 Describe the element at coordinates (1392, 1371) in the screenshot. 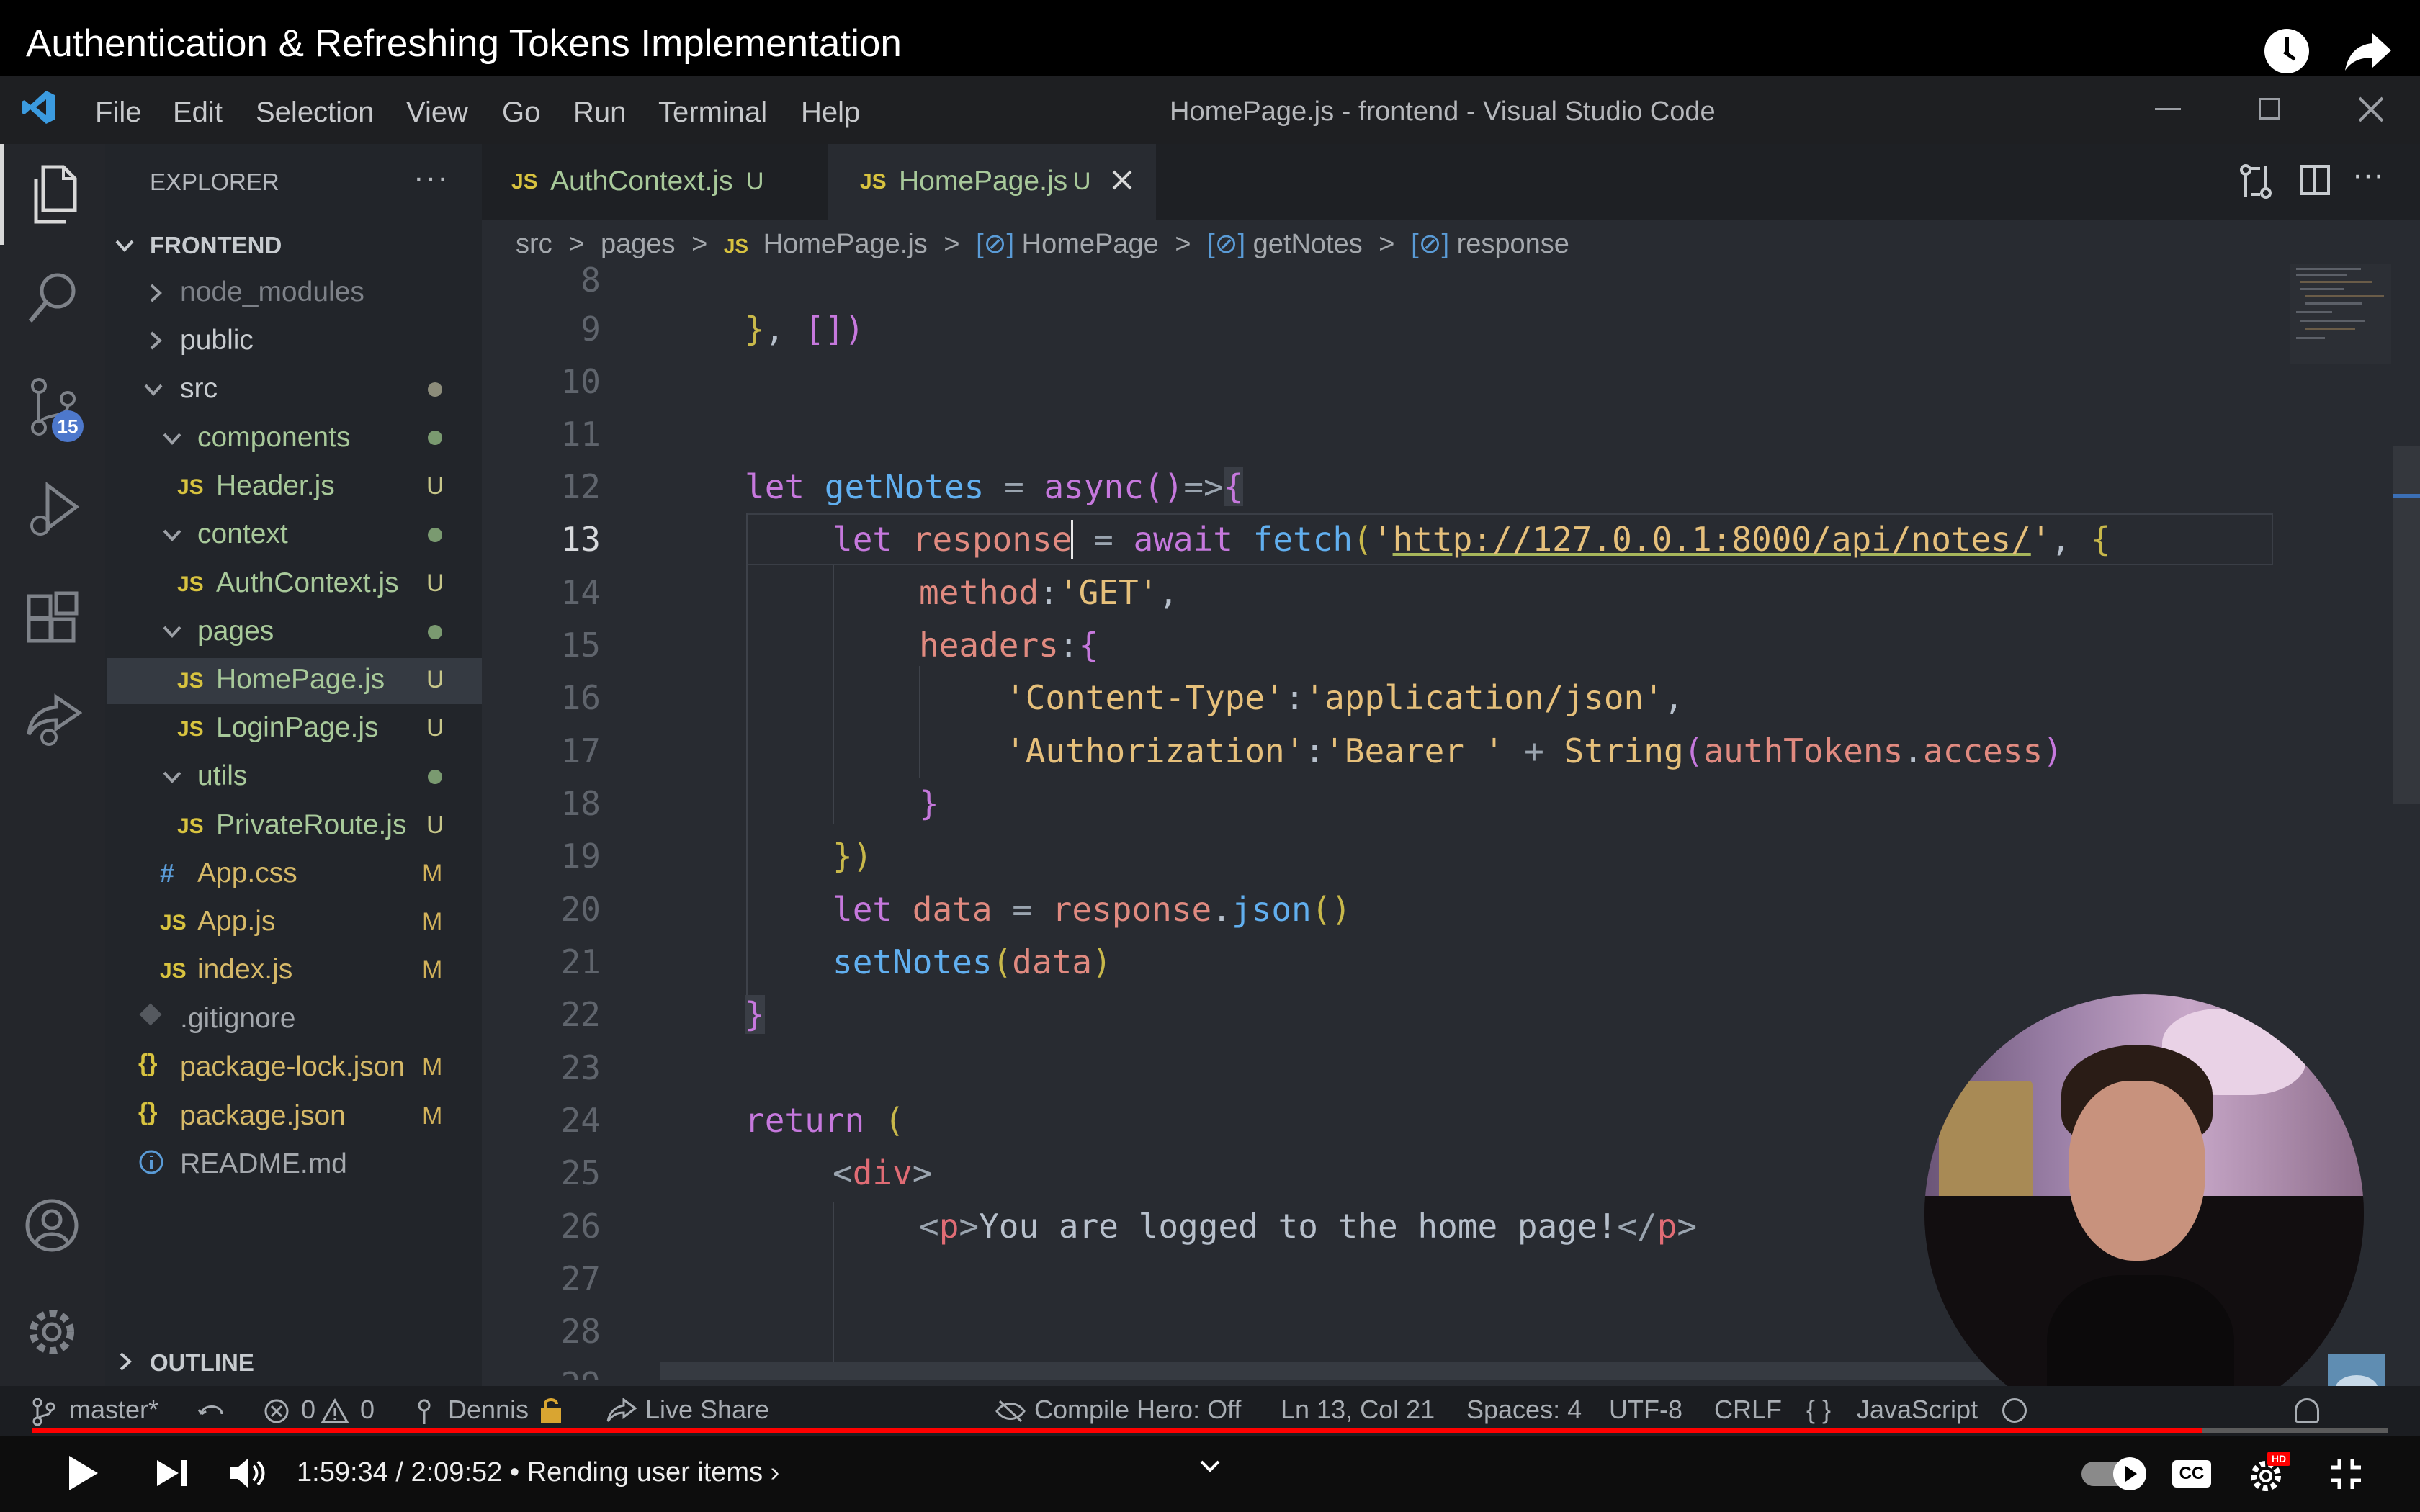

I see `horizontal-scrollbar` at that location.